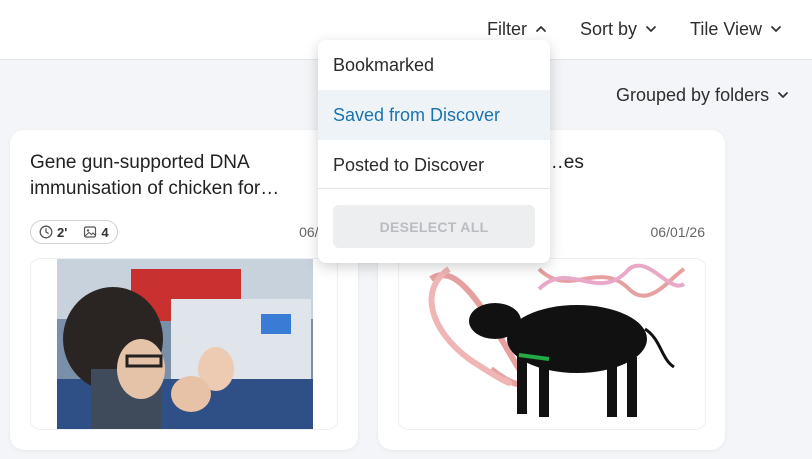 This screenshot has height=459, width=812. I want to click on grouping-select: Grouped by folders, so click(702, 95).